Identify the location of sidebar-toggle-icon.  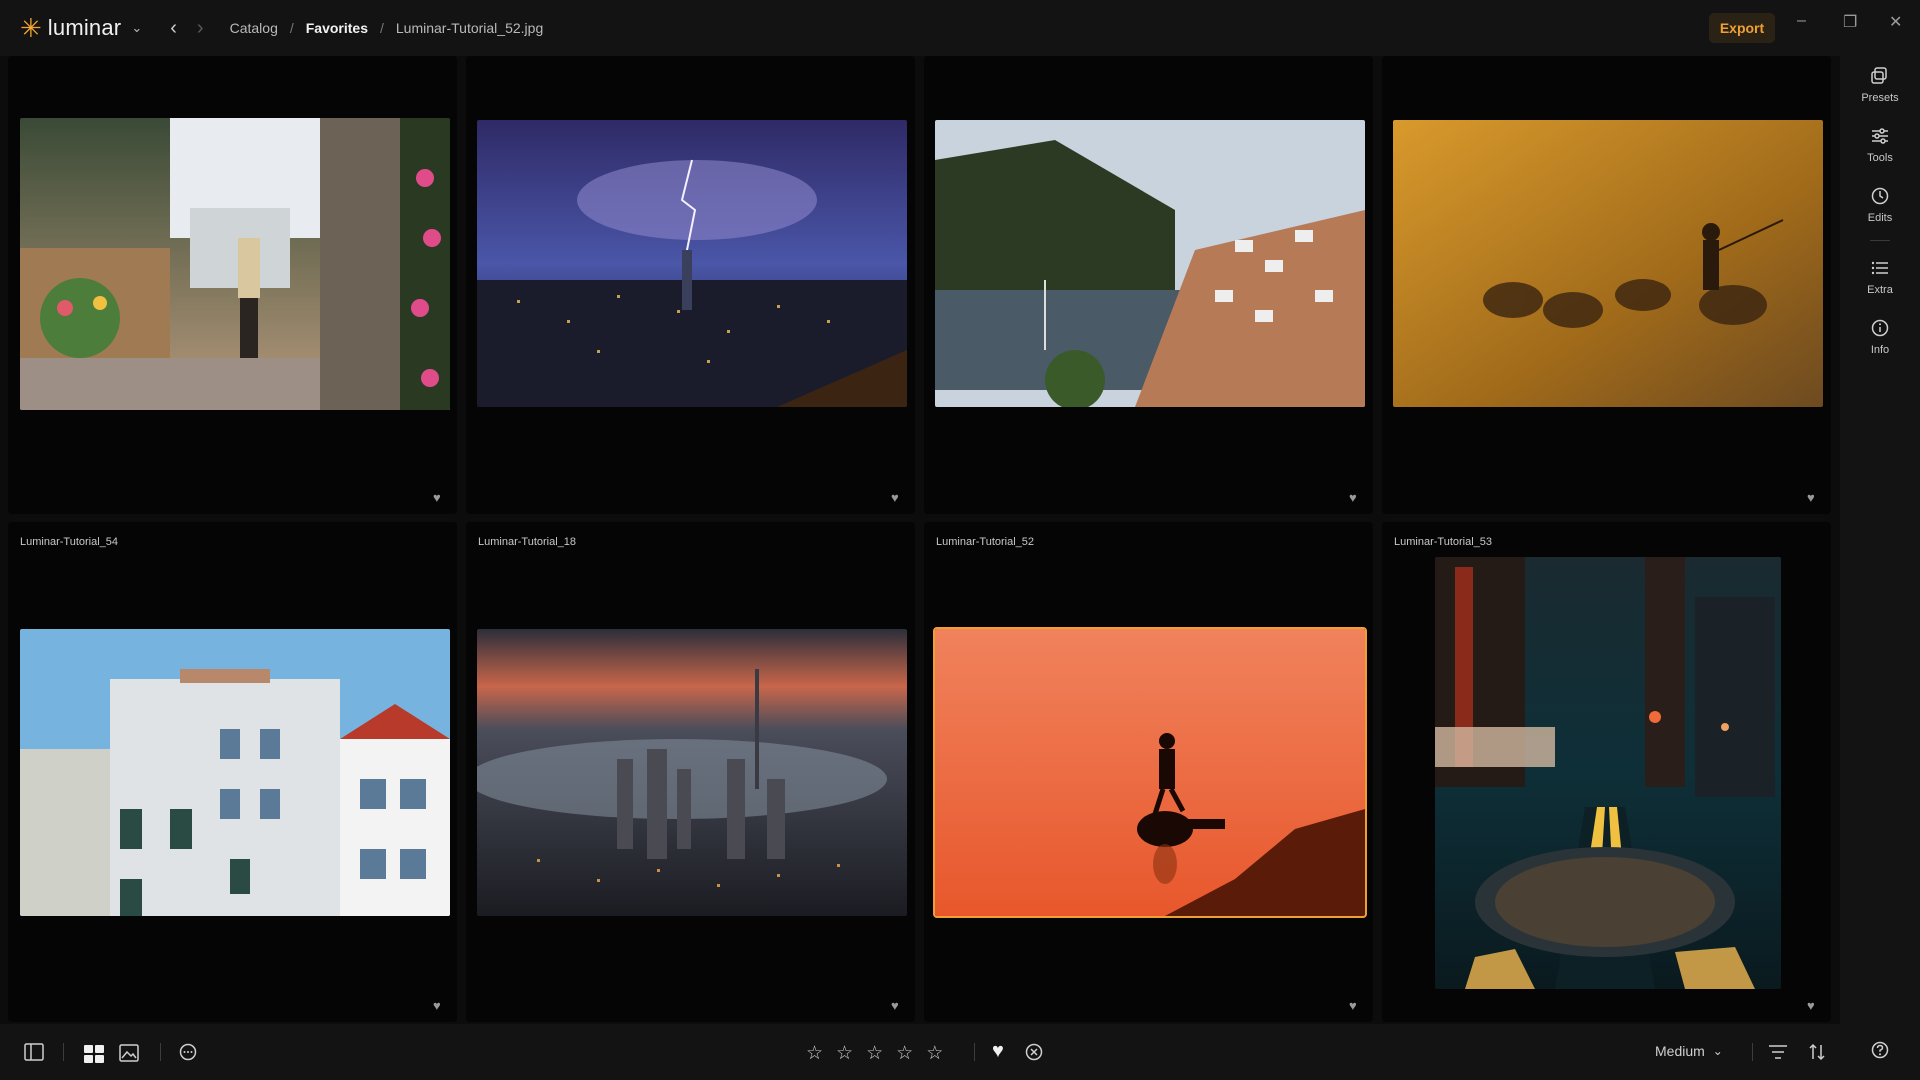
(34, 1052).